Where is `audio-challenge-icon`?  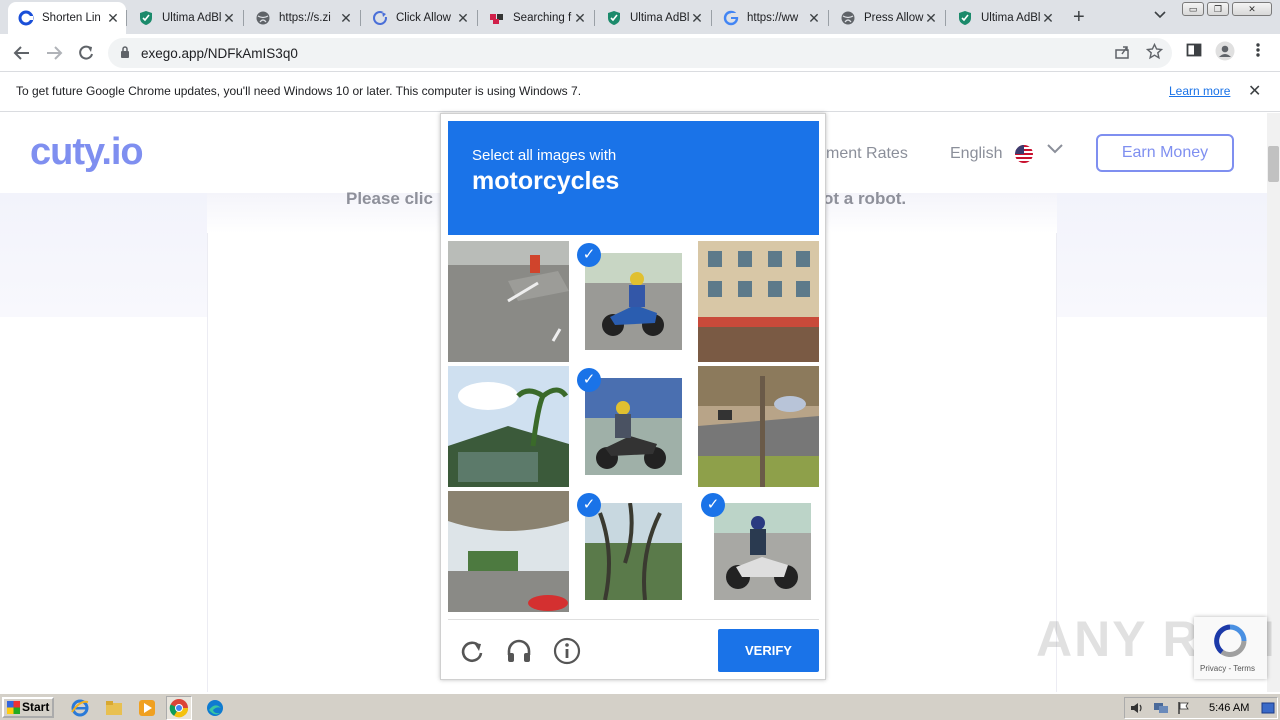
audio-challenge-icon is located at coordinates (519, 651).